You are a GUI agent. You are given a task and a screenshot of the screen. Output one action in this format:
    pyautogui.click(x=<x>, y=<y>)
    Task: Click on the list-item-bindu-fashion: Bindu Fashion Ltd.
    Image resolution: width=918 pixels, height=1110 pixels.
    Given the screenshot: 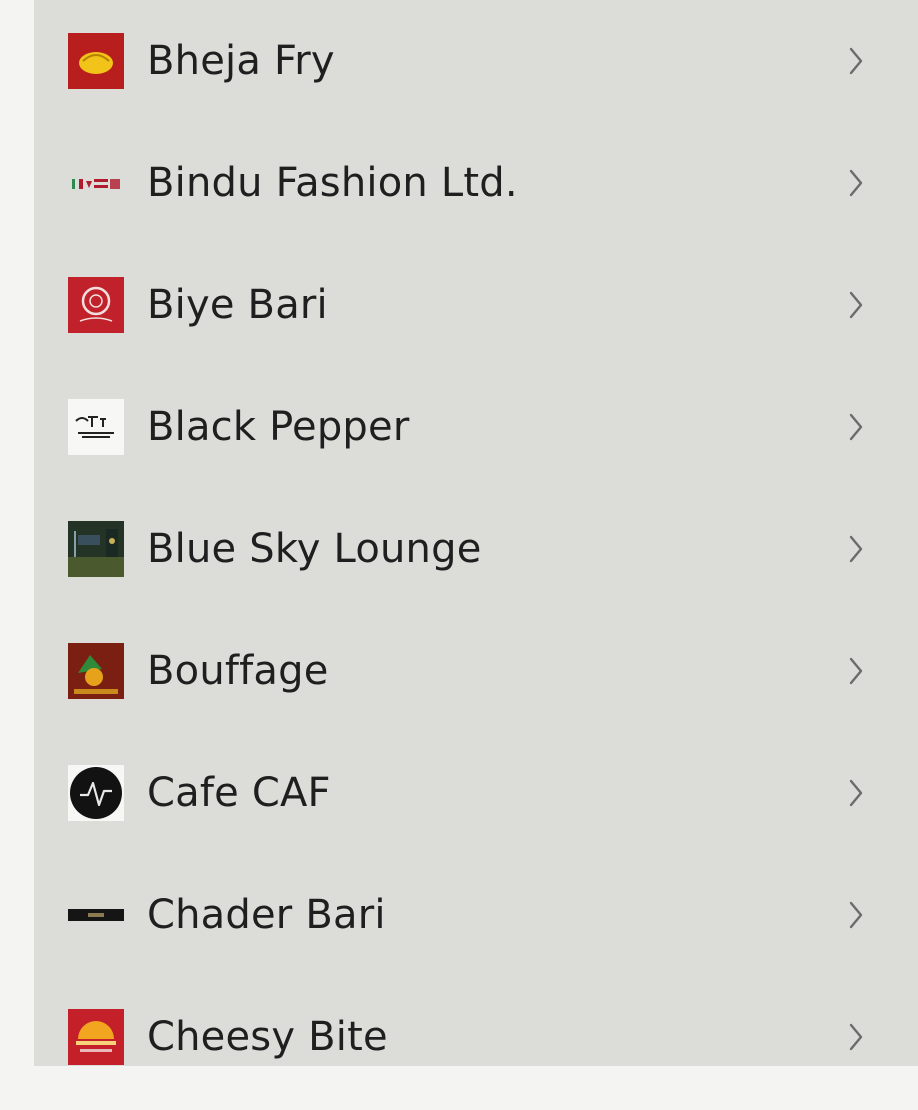 What is the action you would take?
    pyautogui.click(x=476, y=183)
    